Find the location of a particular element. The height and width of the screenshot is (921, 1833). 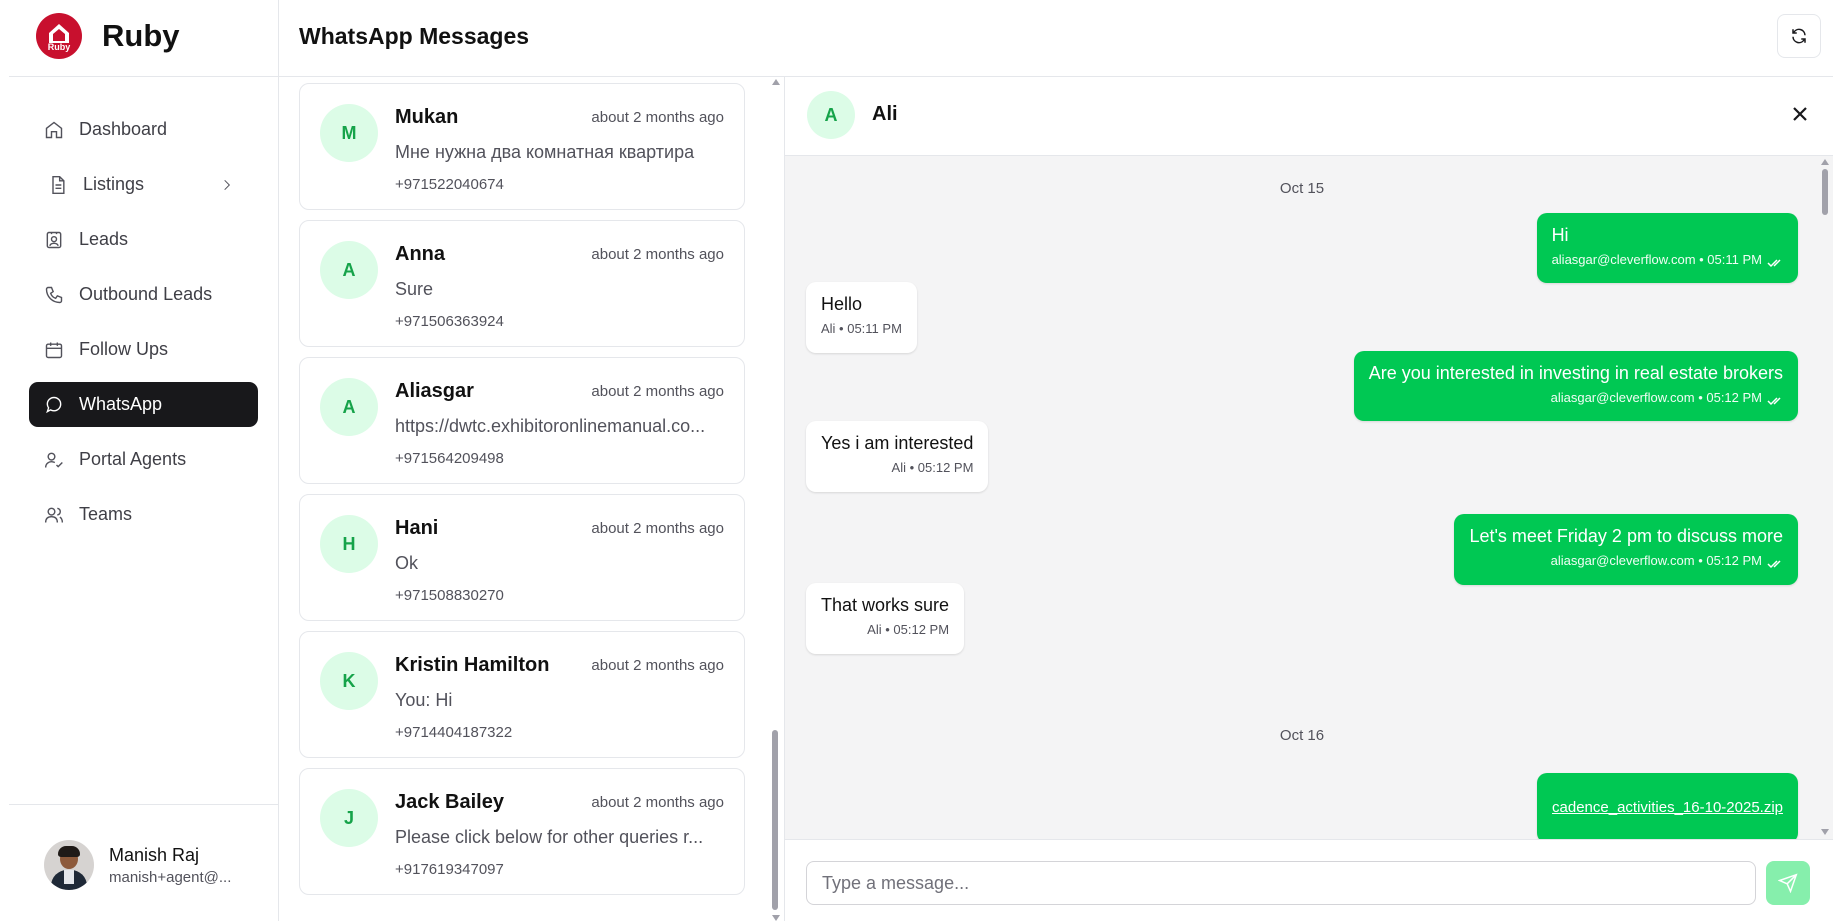

user-name: Manish Raj is located at coordinates (154, 854).